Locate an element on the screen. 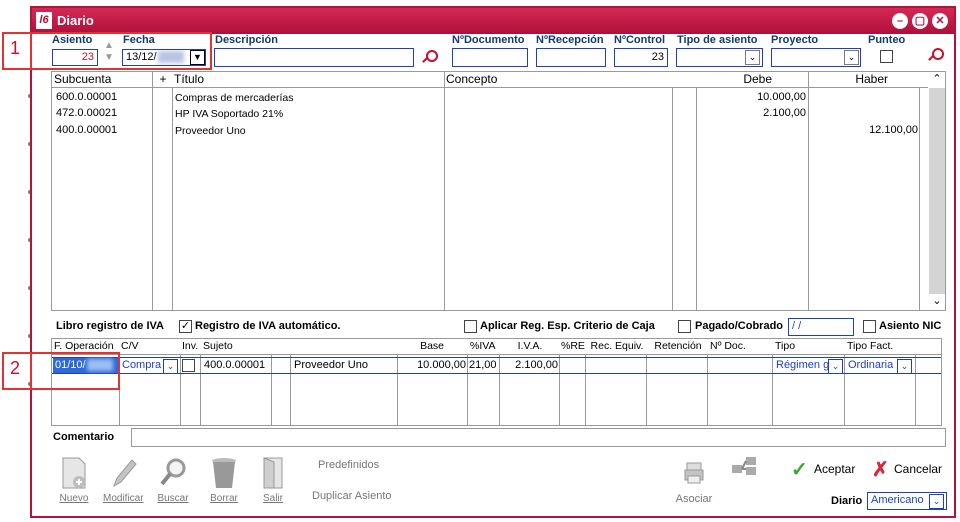 The width and height of the screenshot is (960, 522). buscar-button: Buscar is located at coordinates (173, 480).